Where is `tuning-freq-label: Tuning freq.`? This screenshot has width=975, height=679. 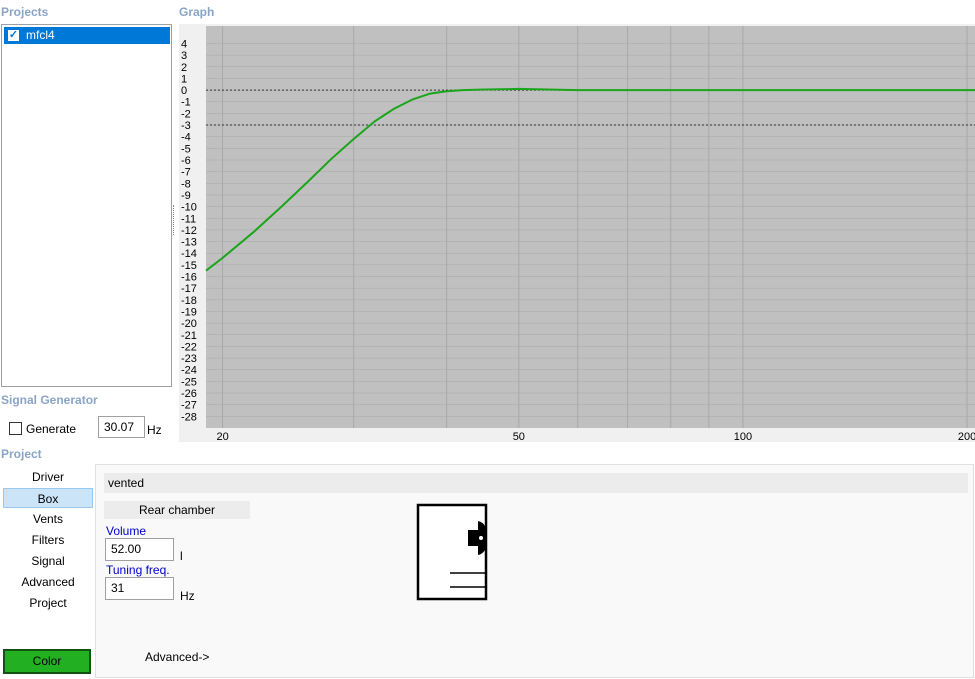 tuning-freq-label: Tuning freq. is located at coordinates (138, 570).